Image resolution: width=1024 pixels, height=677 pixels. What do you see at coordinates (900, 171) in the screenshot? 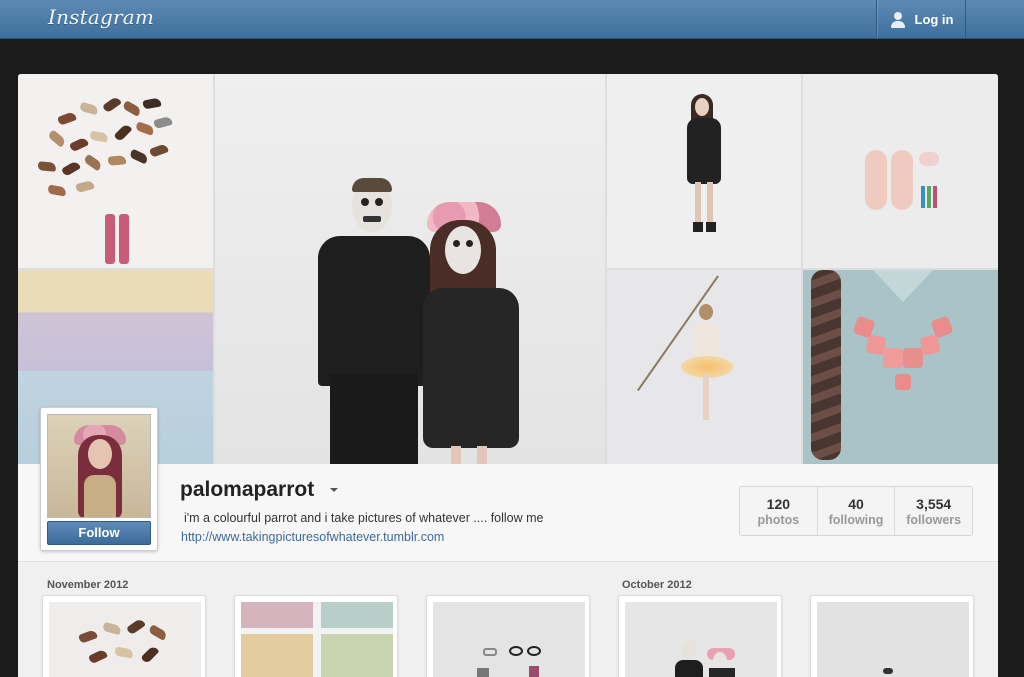
I see `mosaic-photo-ballet-slippers` at bounding box center [900, 171].